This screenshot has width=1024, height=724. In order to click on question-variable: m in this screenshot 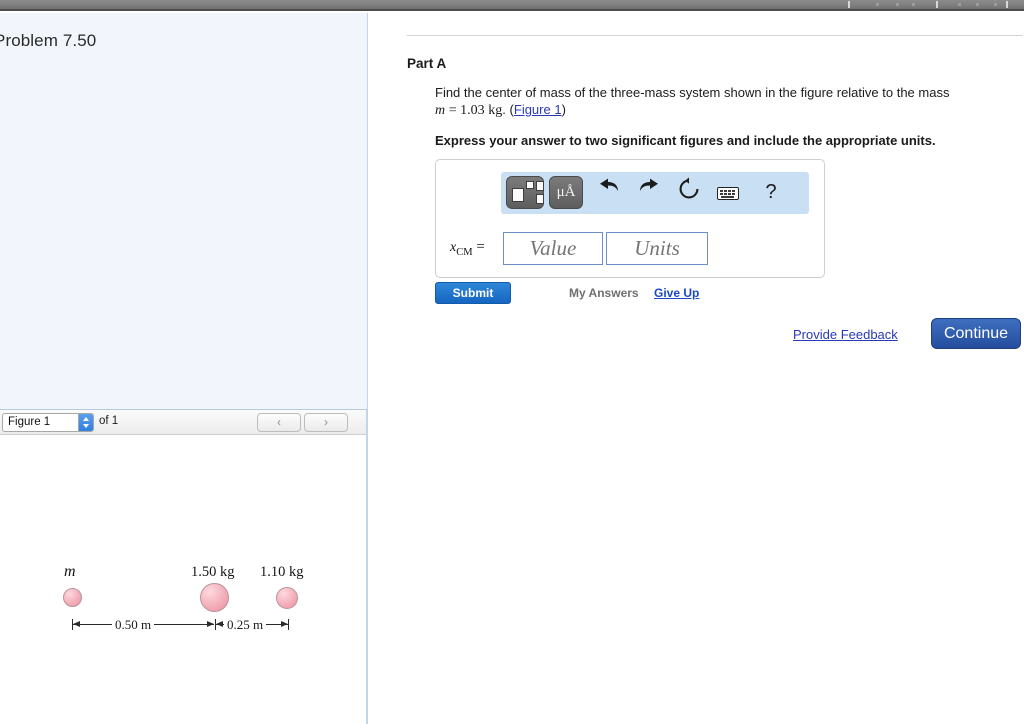, I will do `click(440, 110)`.